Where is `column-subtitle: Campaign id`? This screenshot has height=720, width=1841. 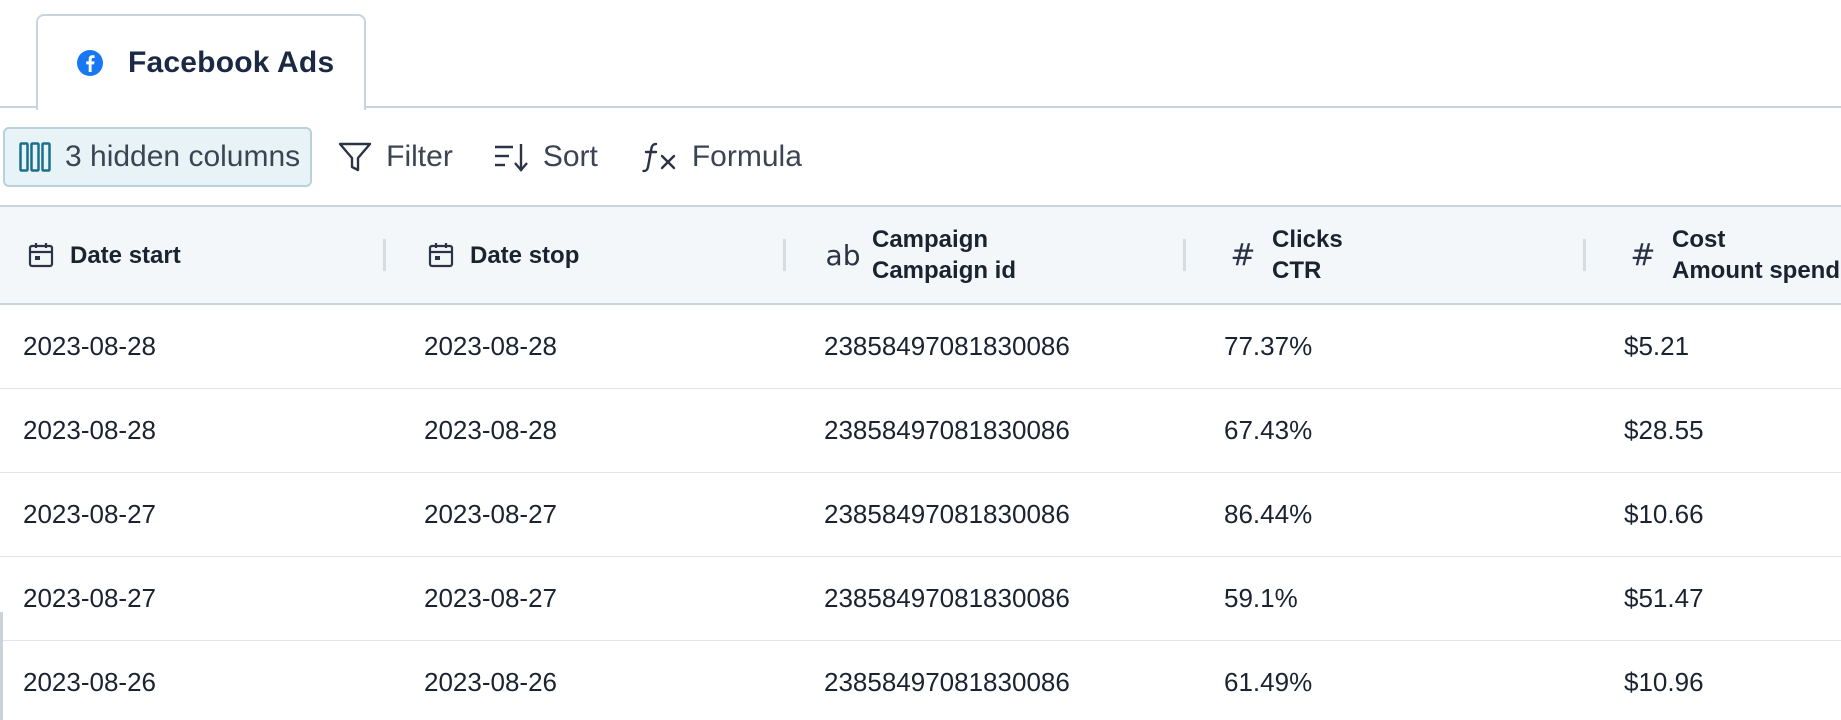
column-subtitle: Campaign id is located at coordinates (944, 270).